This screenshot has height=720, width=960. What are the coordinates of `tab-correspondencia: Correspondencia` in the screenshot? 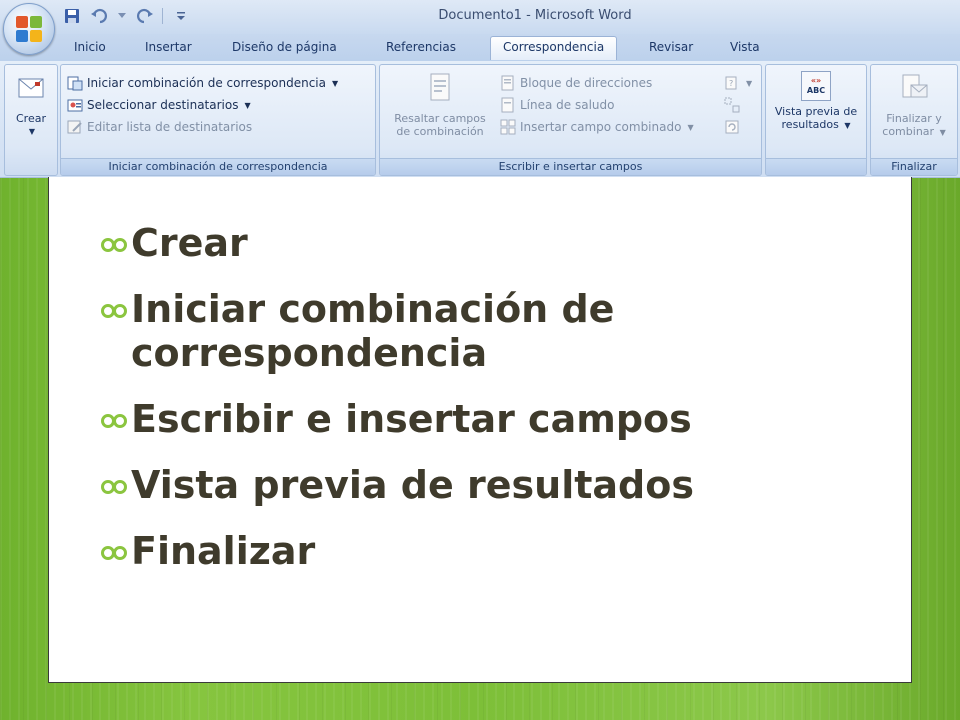 It's located at (554, 48).